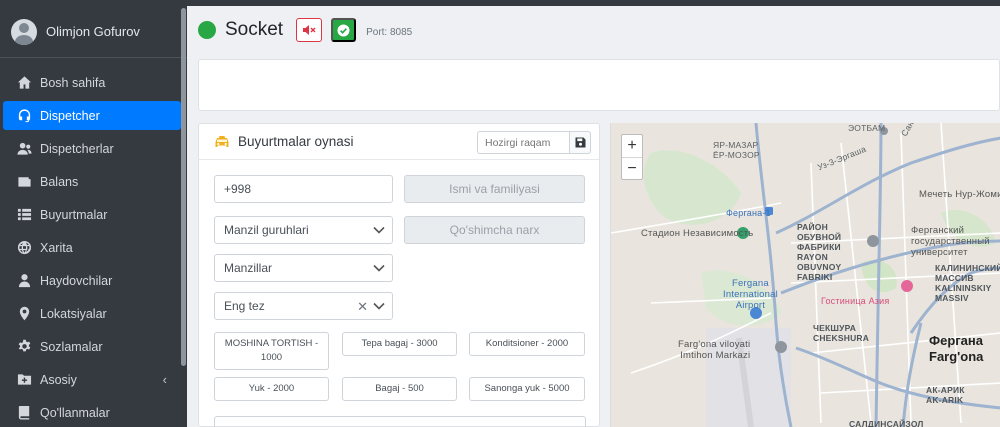 The height and width of the screenshot is (427, 1000). What do you see at coordinates (244, 306) in the screenshot?
I see `select-value: Eng tez` at bounding box center [244, 306].